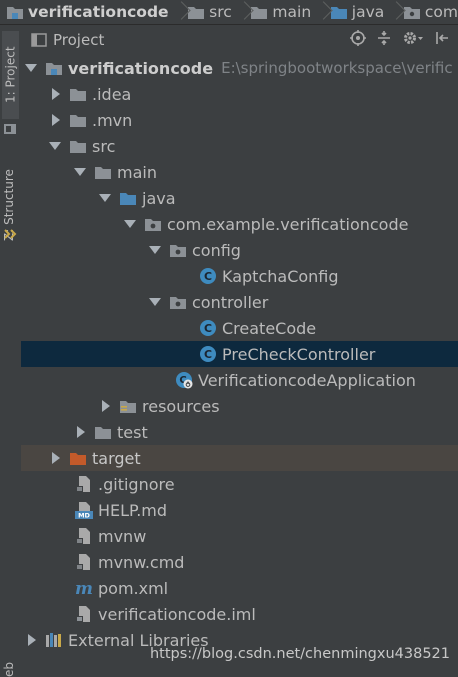  Describe the element at coordinates (78, 40) in the screenshot. I see `project-panel-title: Project` at that location.